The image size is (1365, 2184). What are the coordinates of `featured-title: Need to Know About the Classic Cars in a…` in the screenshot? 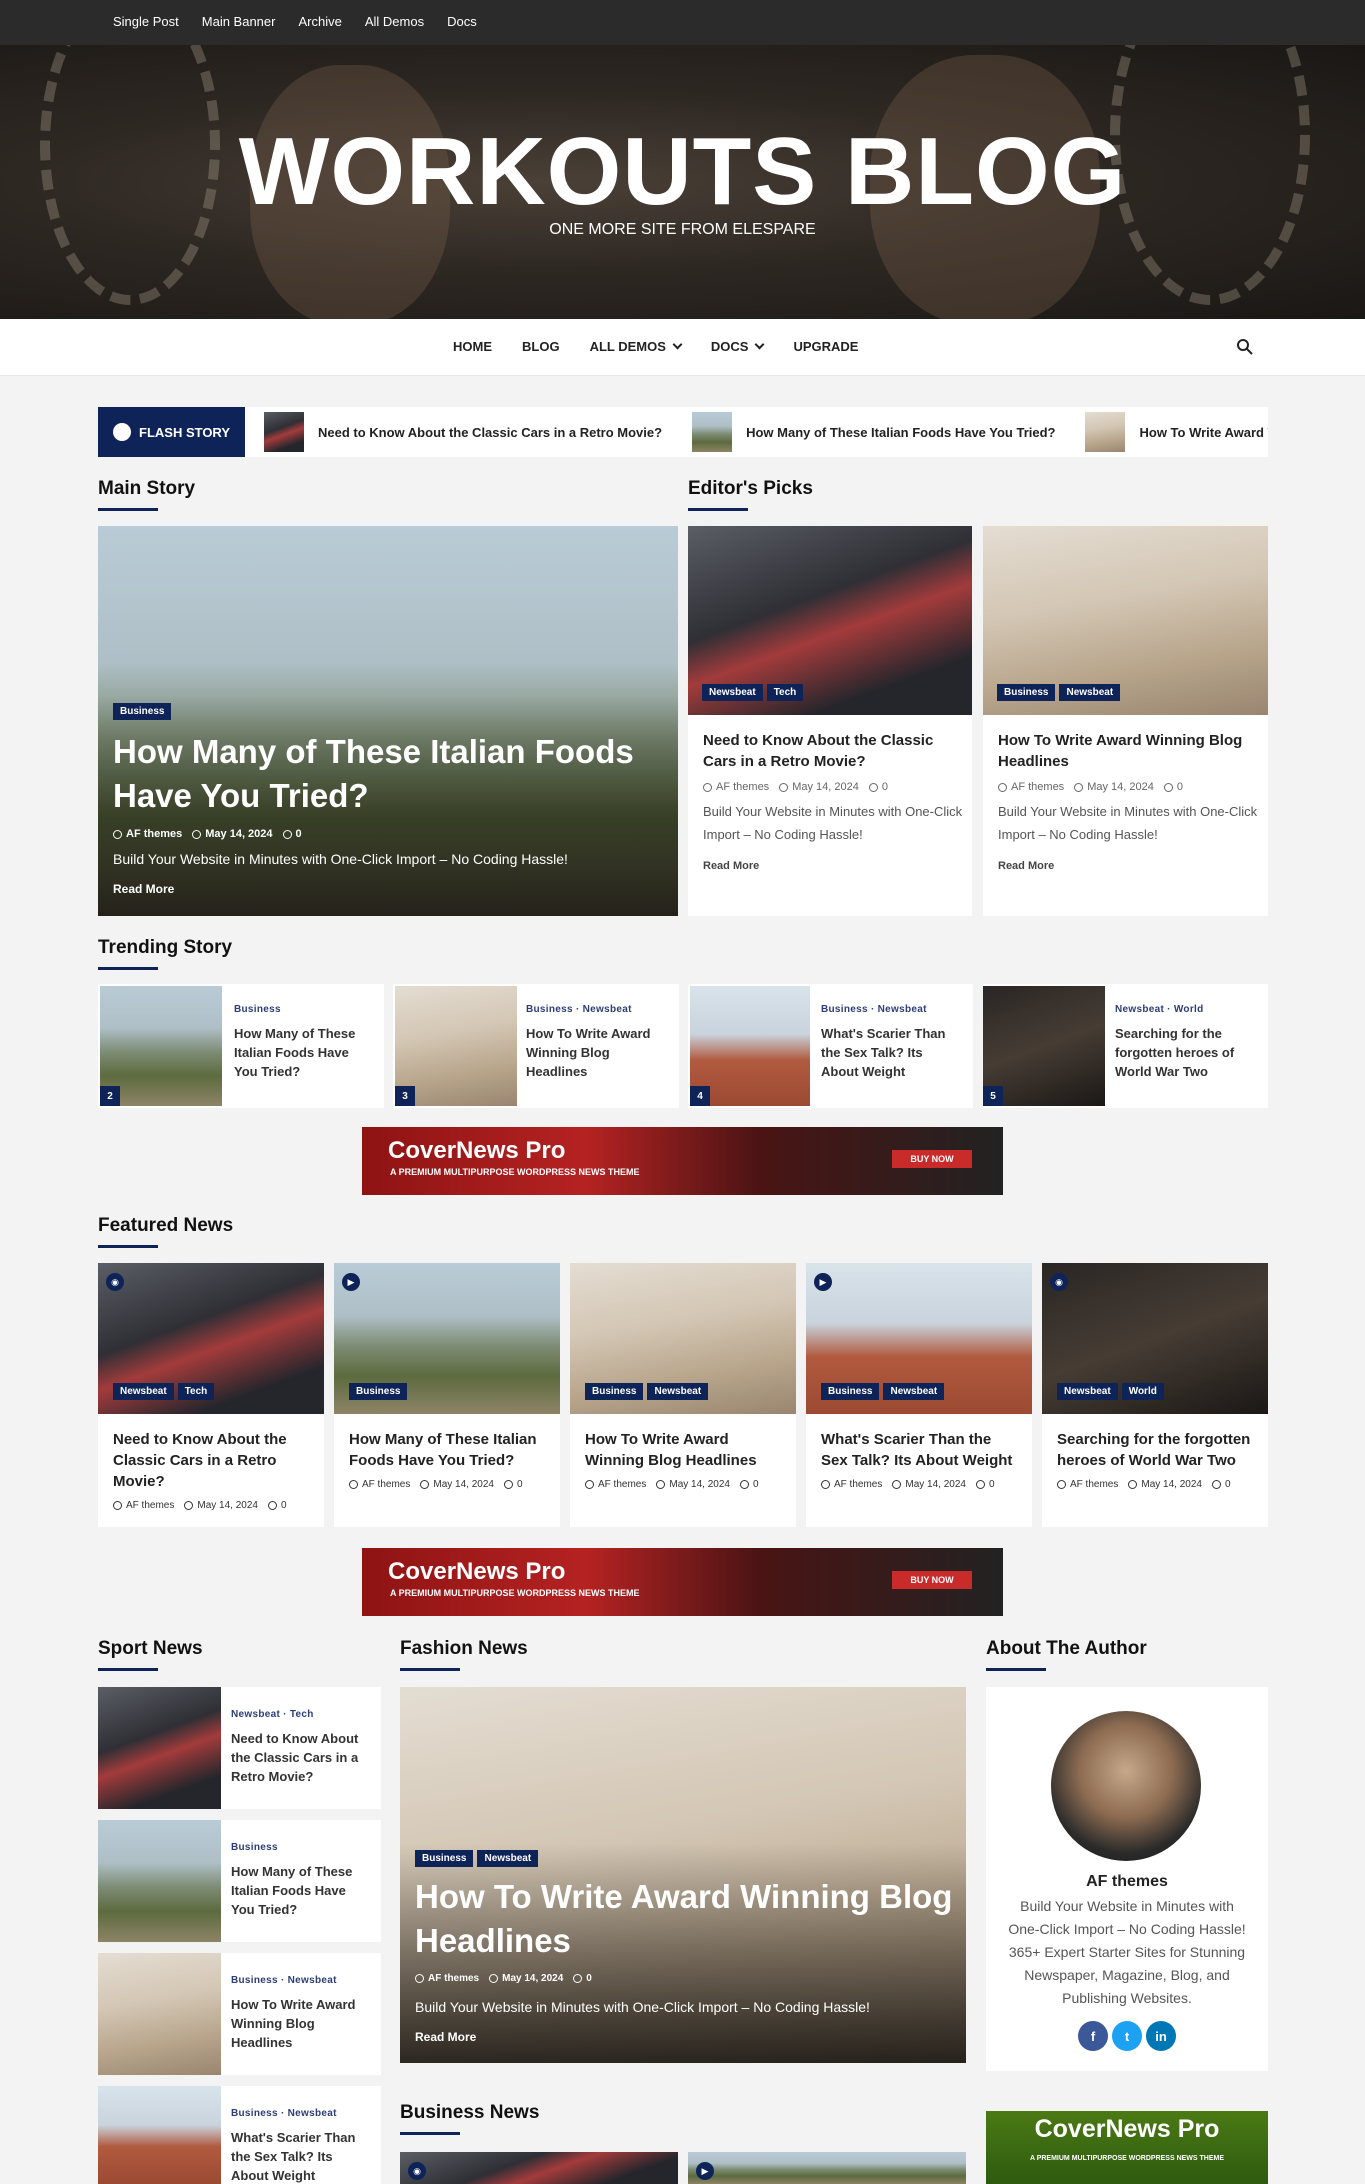 It's located at (213, 1460).